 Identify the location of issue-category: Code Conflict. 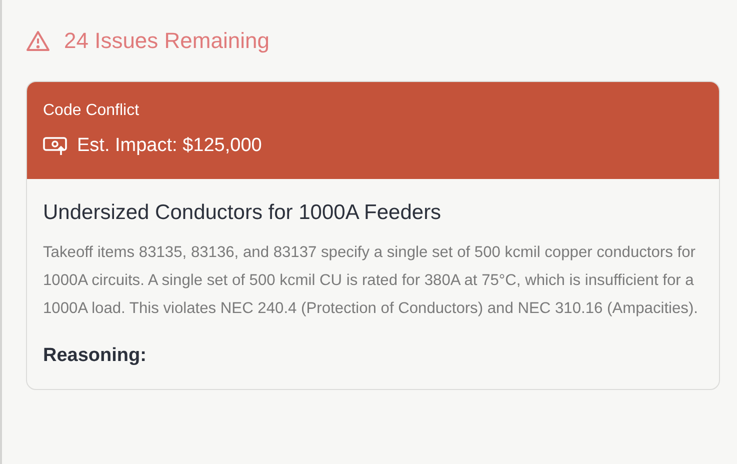
(91, 111).